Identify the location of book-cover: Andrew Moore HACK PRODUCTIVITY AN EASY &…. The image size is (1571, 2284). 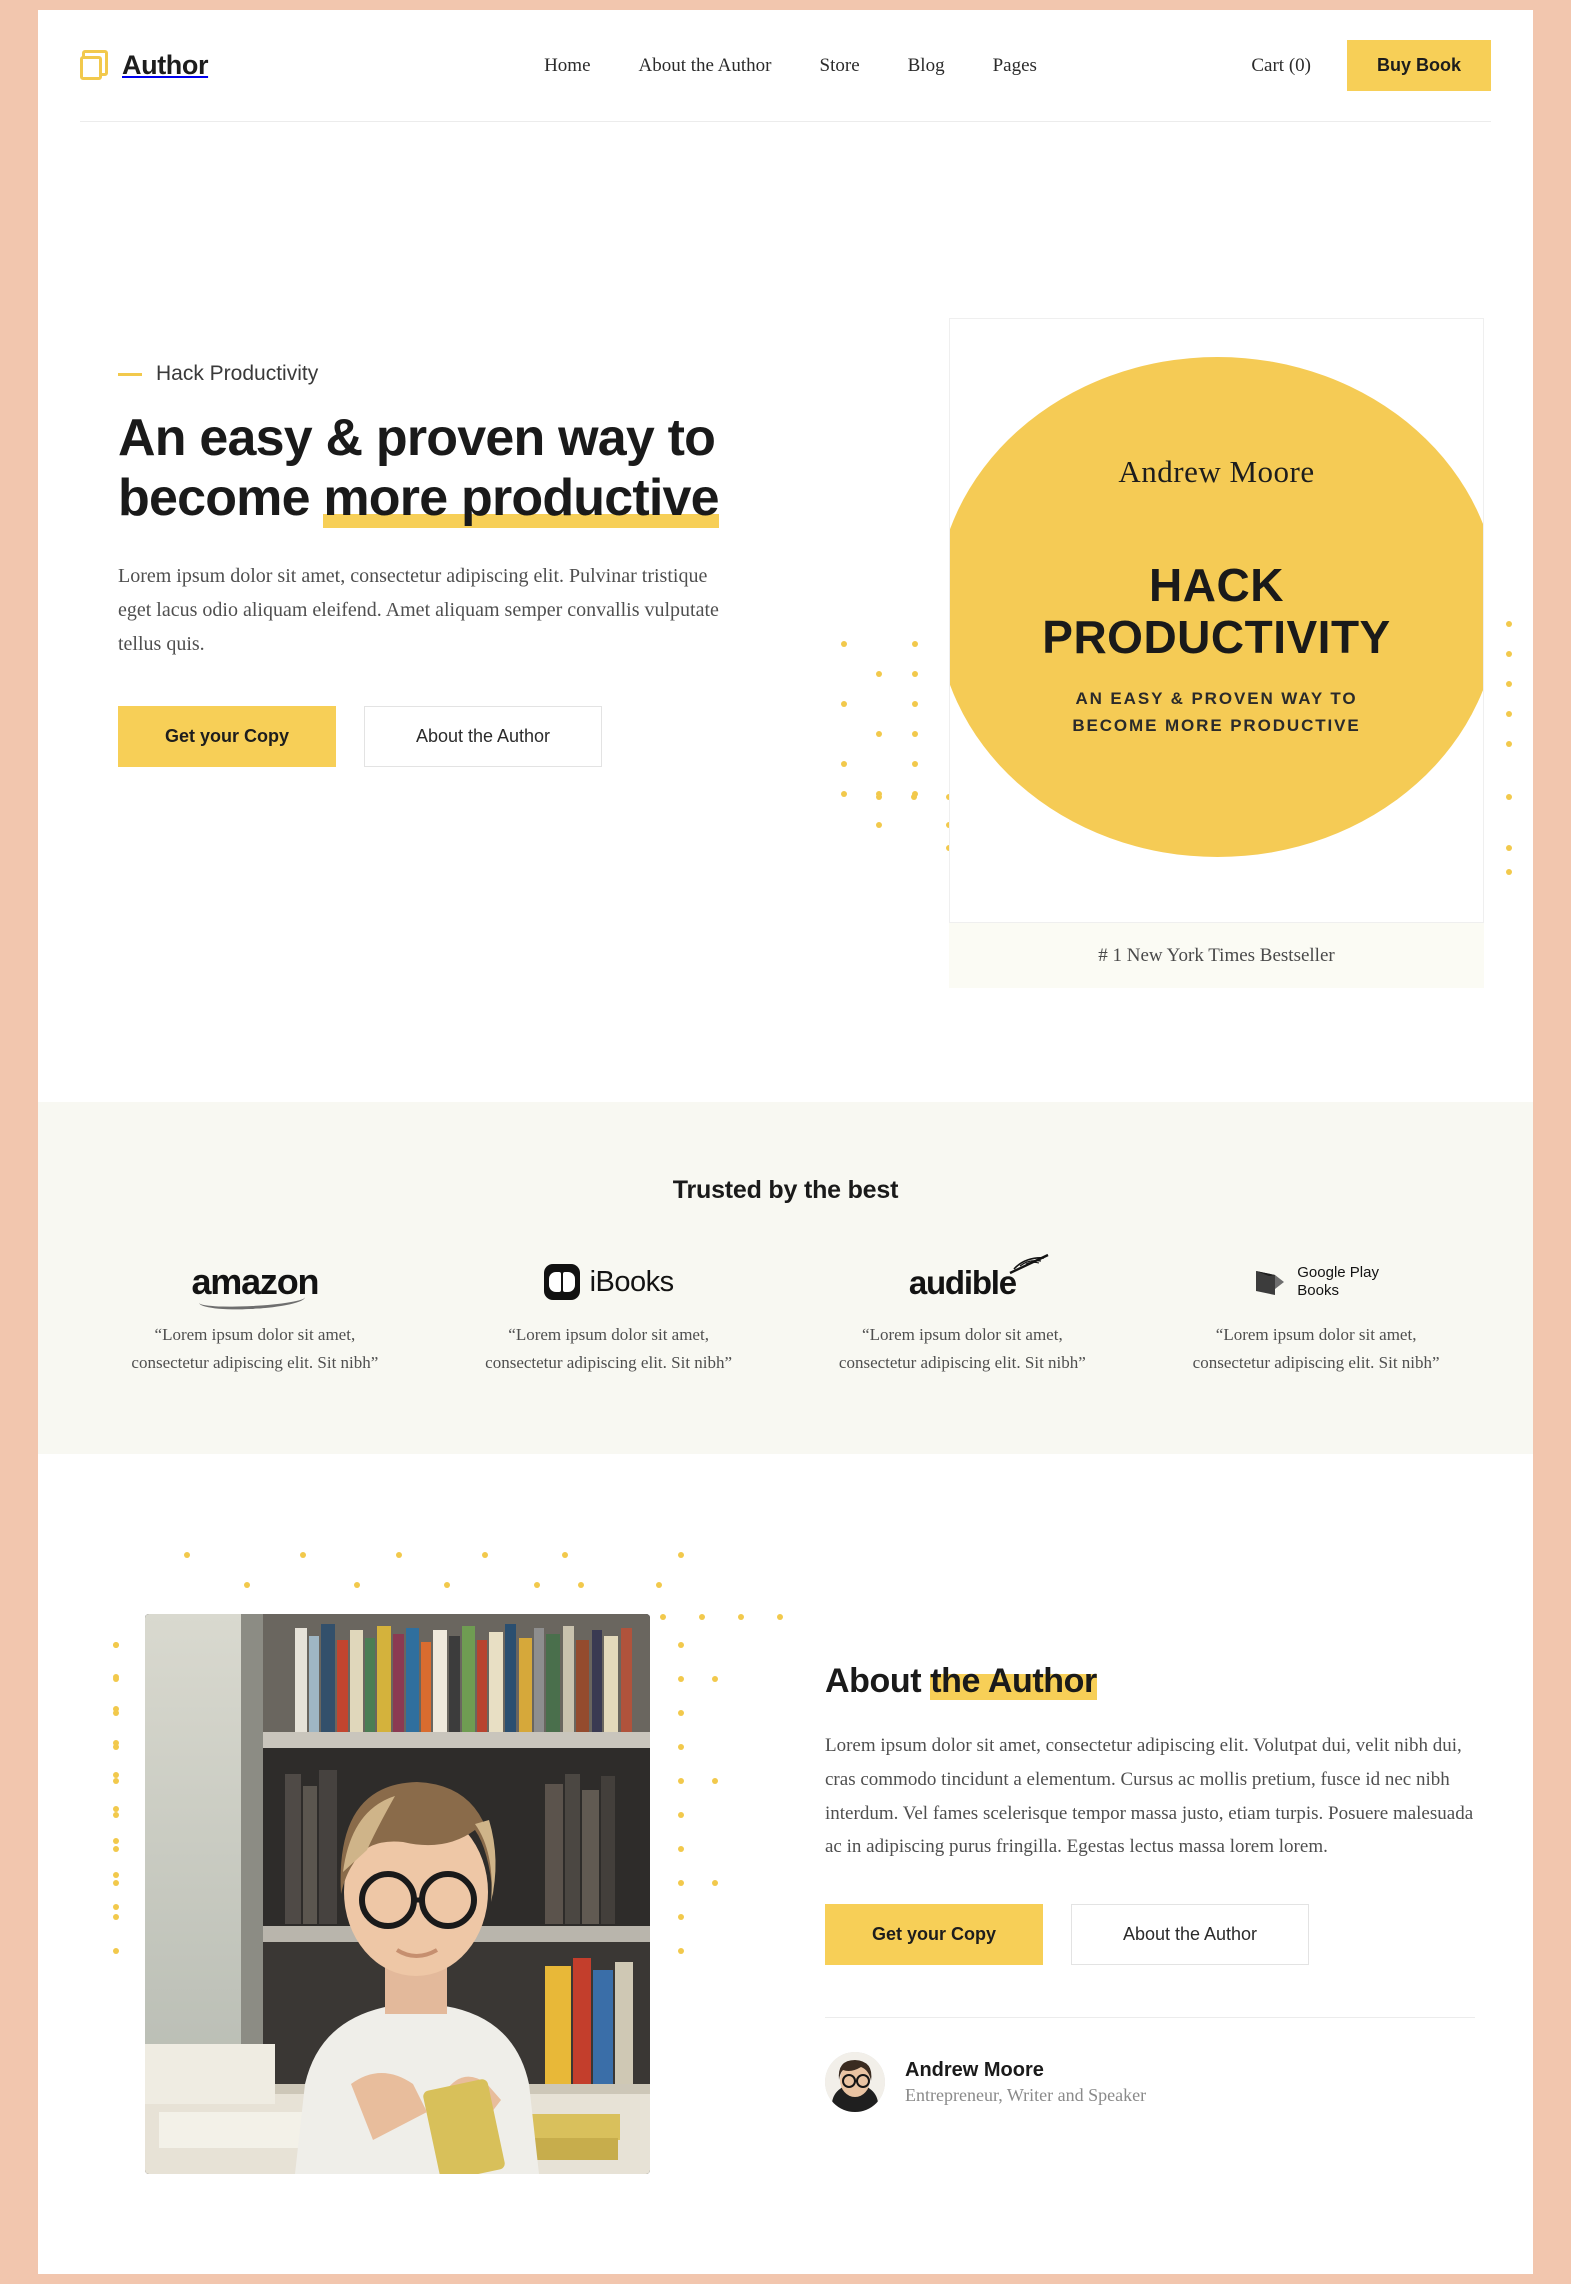
(1216, 620).